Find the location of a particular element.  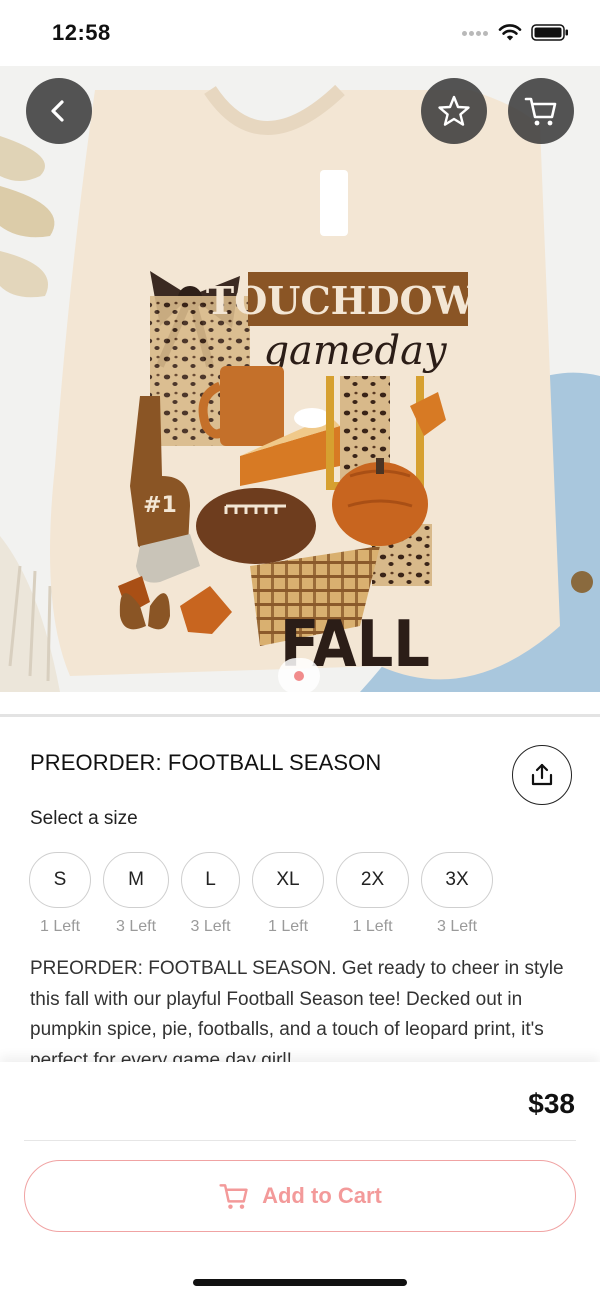

image-pager is located at coordinates (299, 676).